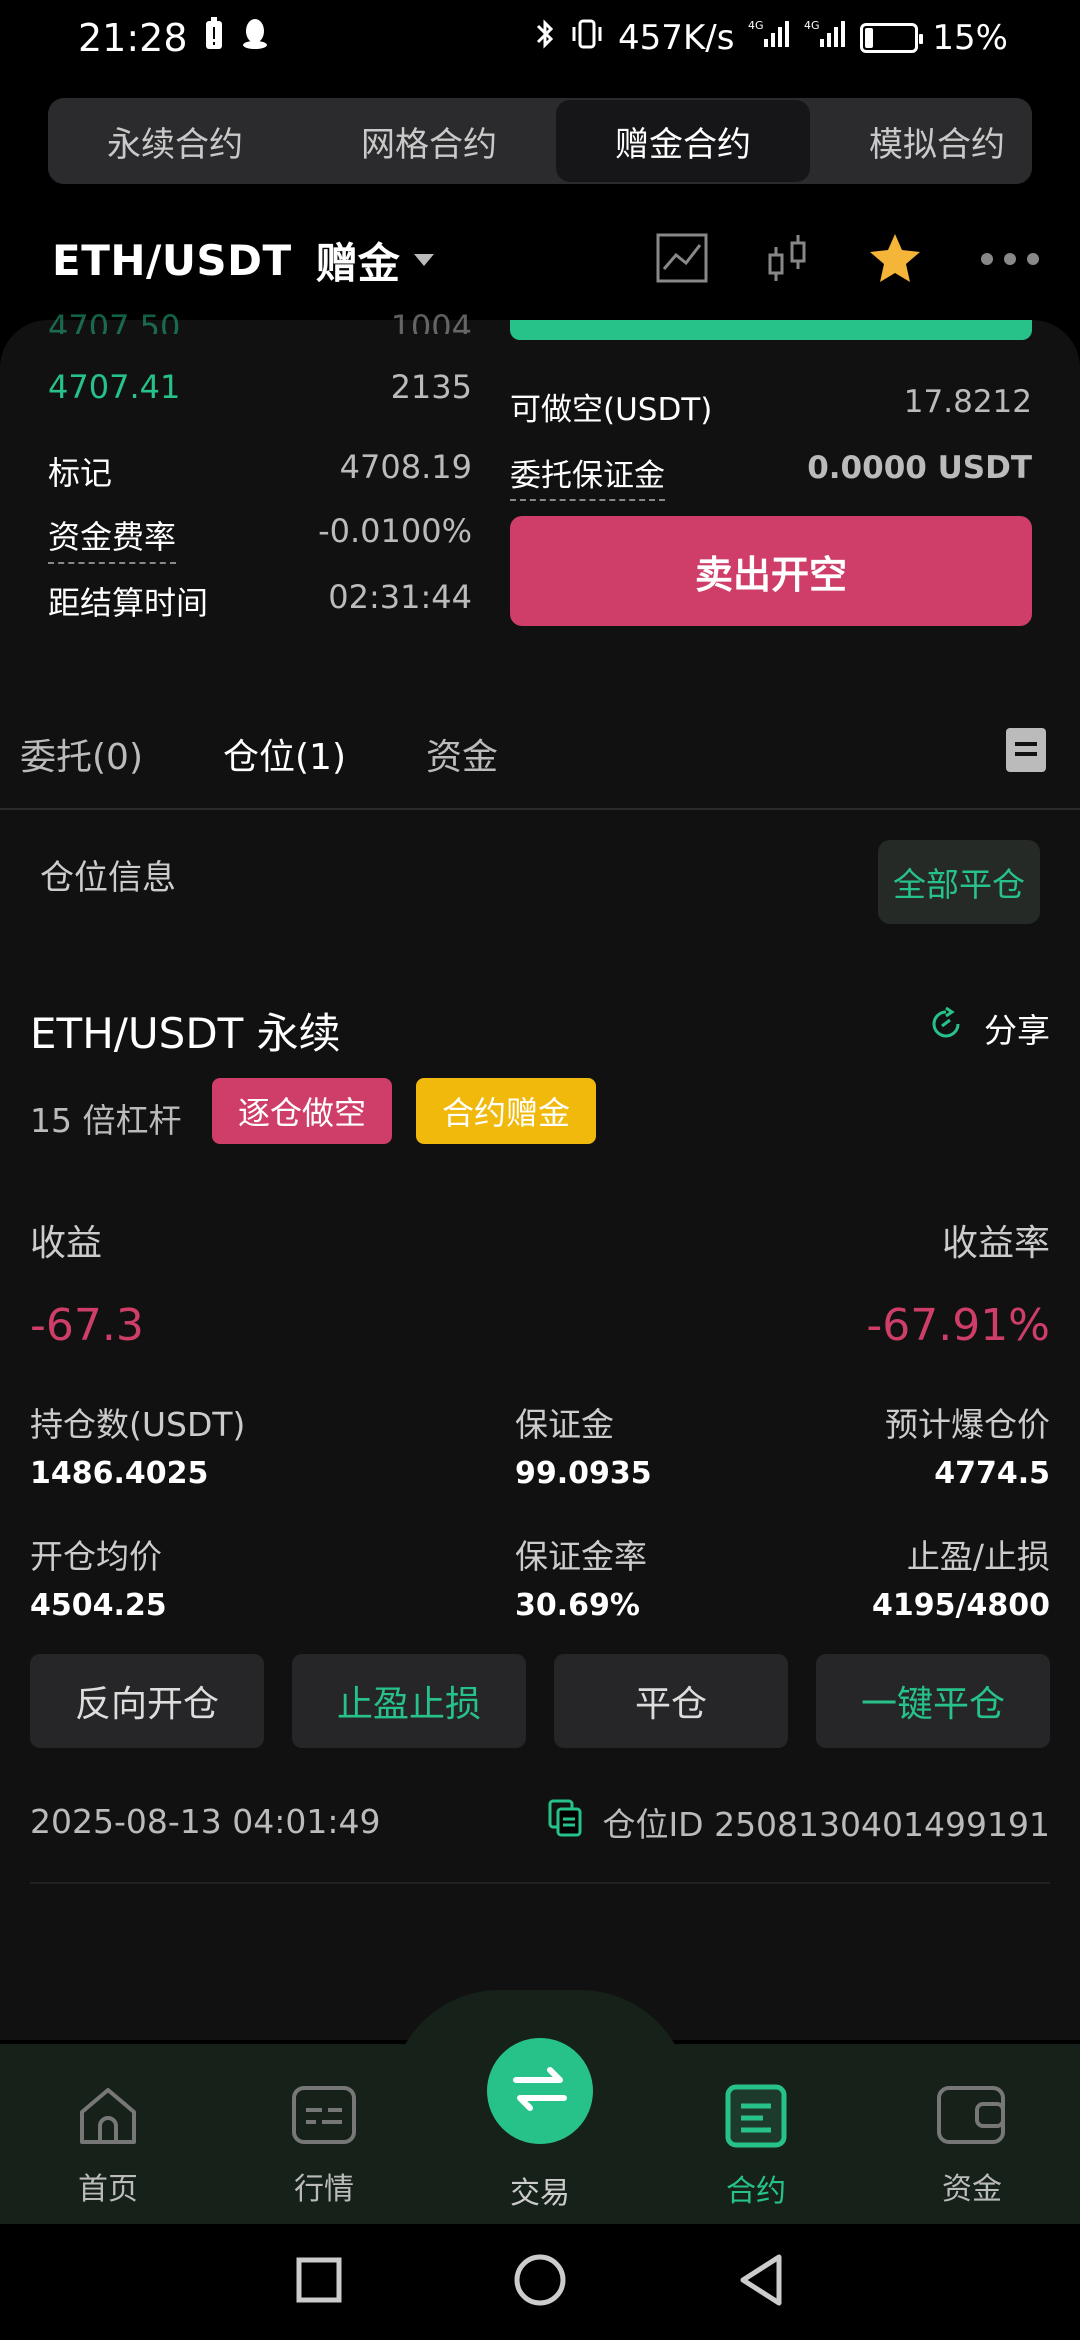 This screenshot has width=1080, height=2340. What do you see at coordinates (175, 141) in the screenshot?
I see `tab-perpetual: 永续合约` at bounding box center [175, 141].